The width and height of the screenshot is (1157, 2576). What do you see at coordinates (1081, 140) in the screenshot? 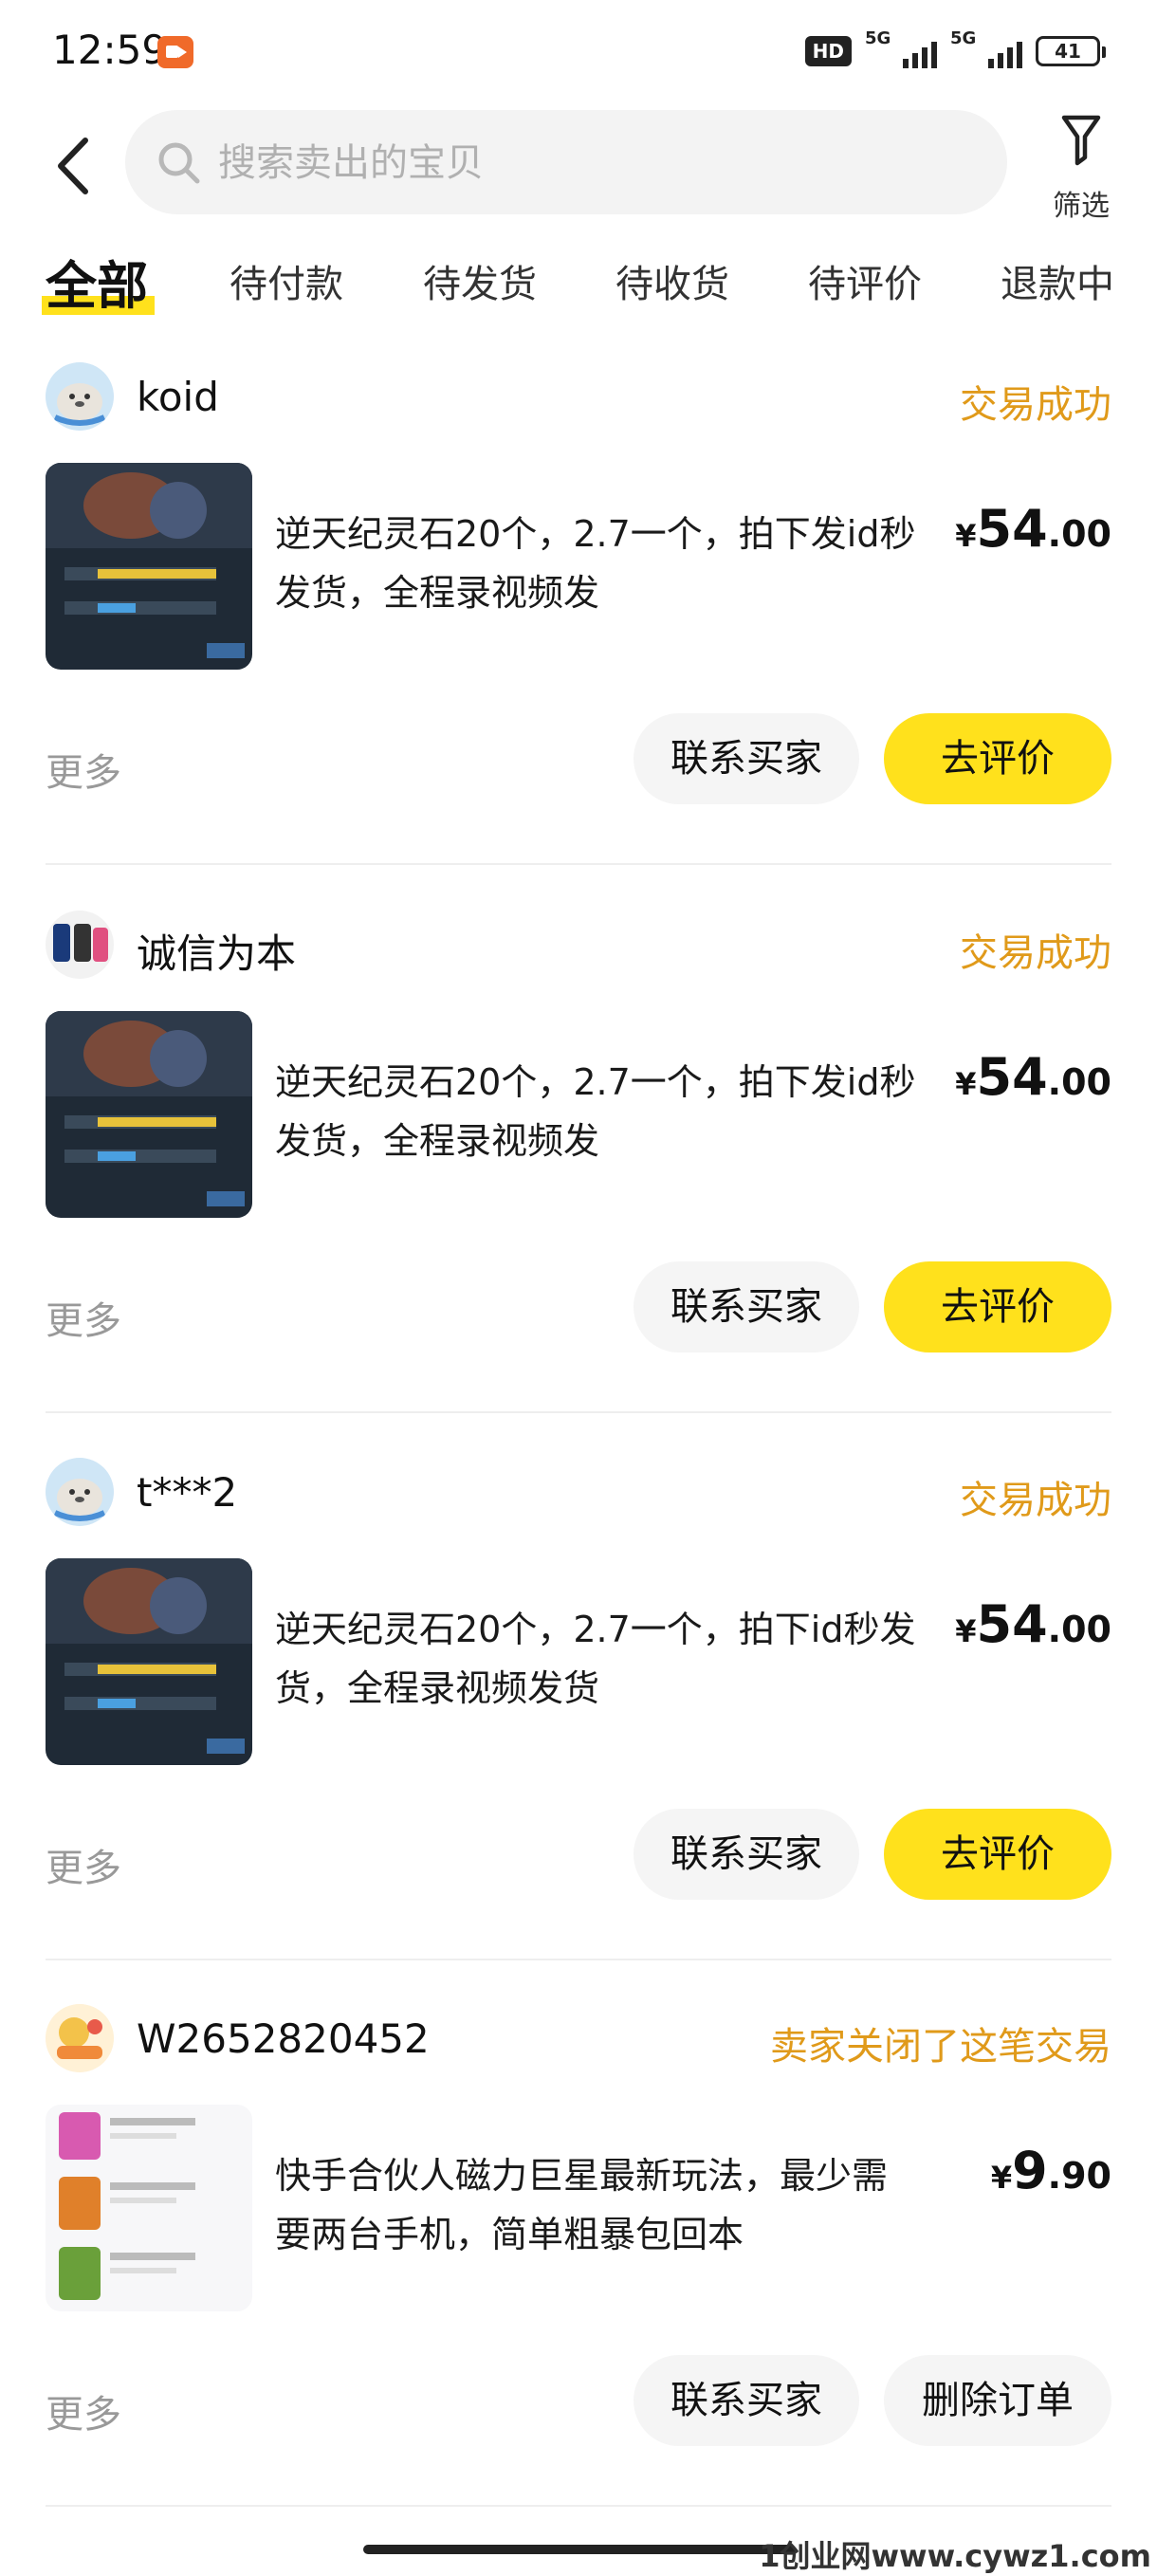
I see `filter-funnel-icon` at bounding box center [1081, 140].